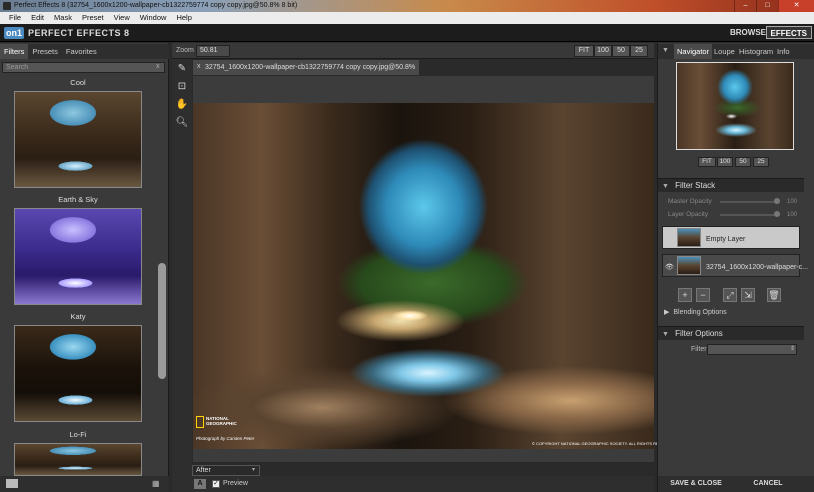 This screenshot has width=814, height=492. What do you see at coordinates (669, 267) in the screenshot?
I see `eye-icon: 👁︎` at bounding box center [669, 267].